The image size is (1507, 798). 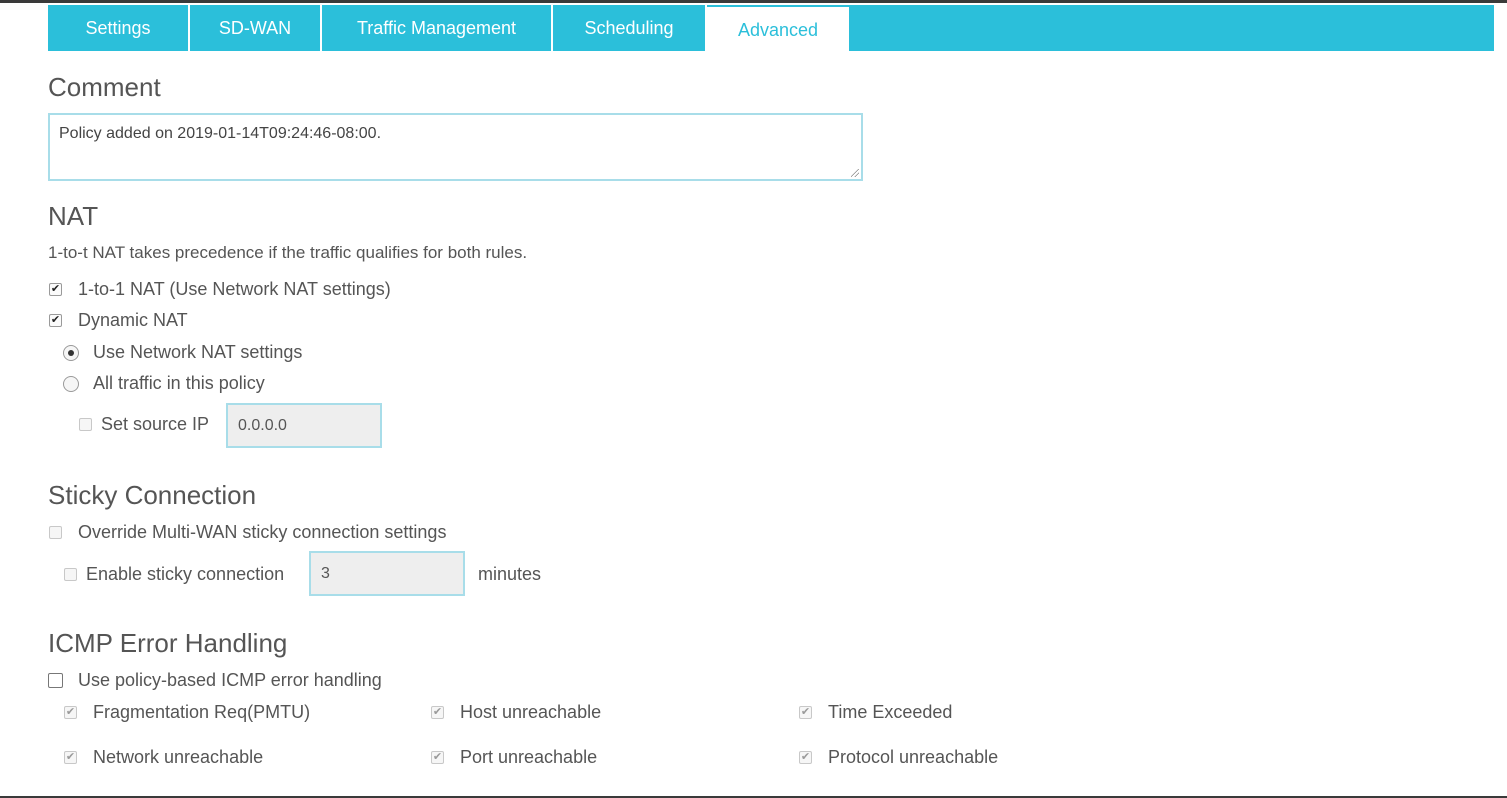 I want to click on icmp-time-exceeded-label: Time Exceeded, so click(x=890, y=712).